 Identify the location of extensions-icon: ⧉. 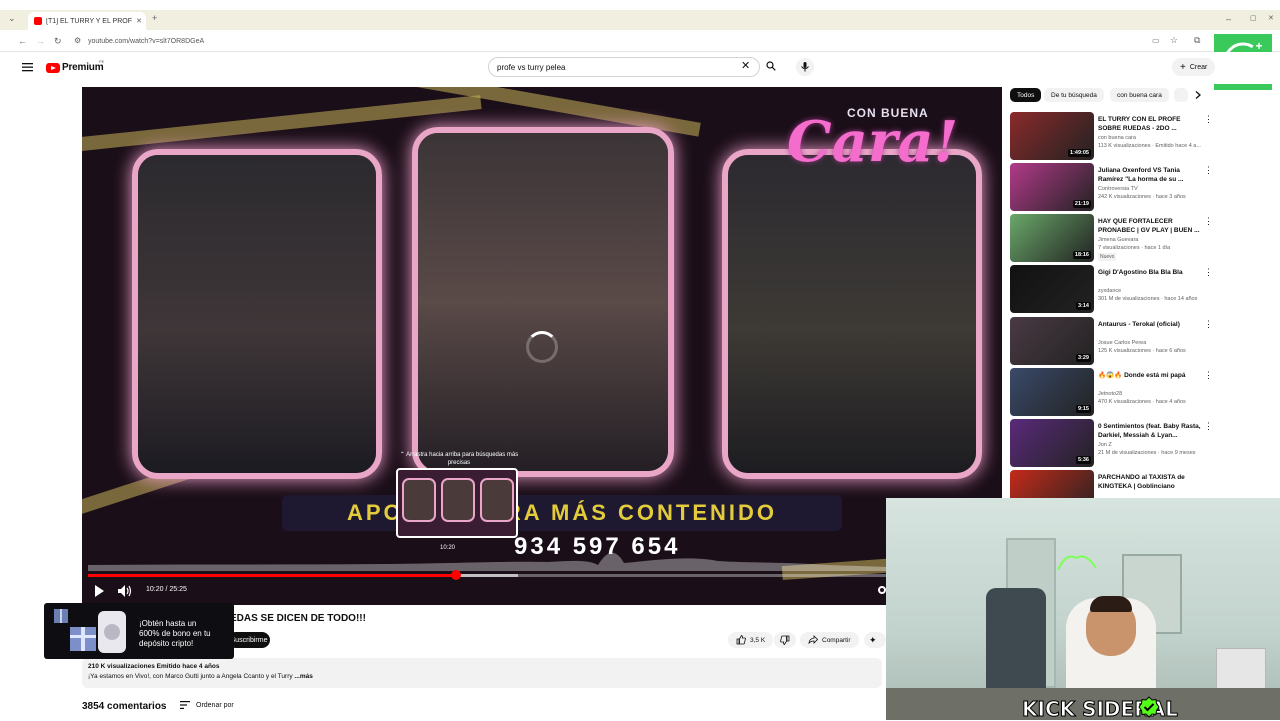
(1197, 40).